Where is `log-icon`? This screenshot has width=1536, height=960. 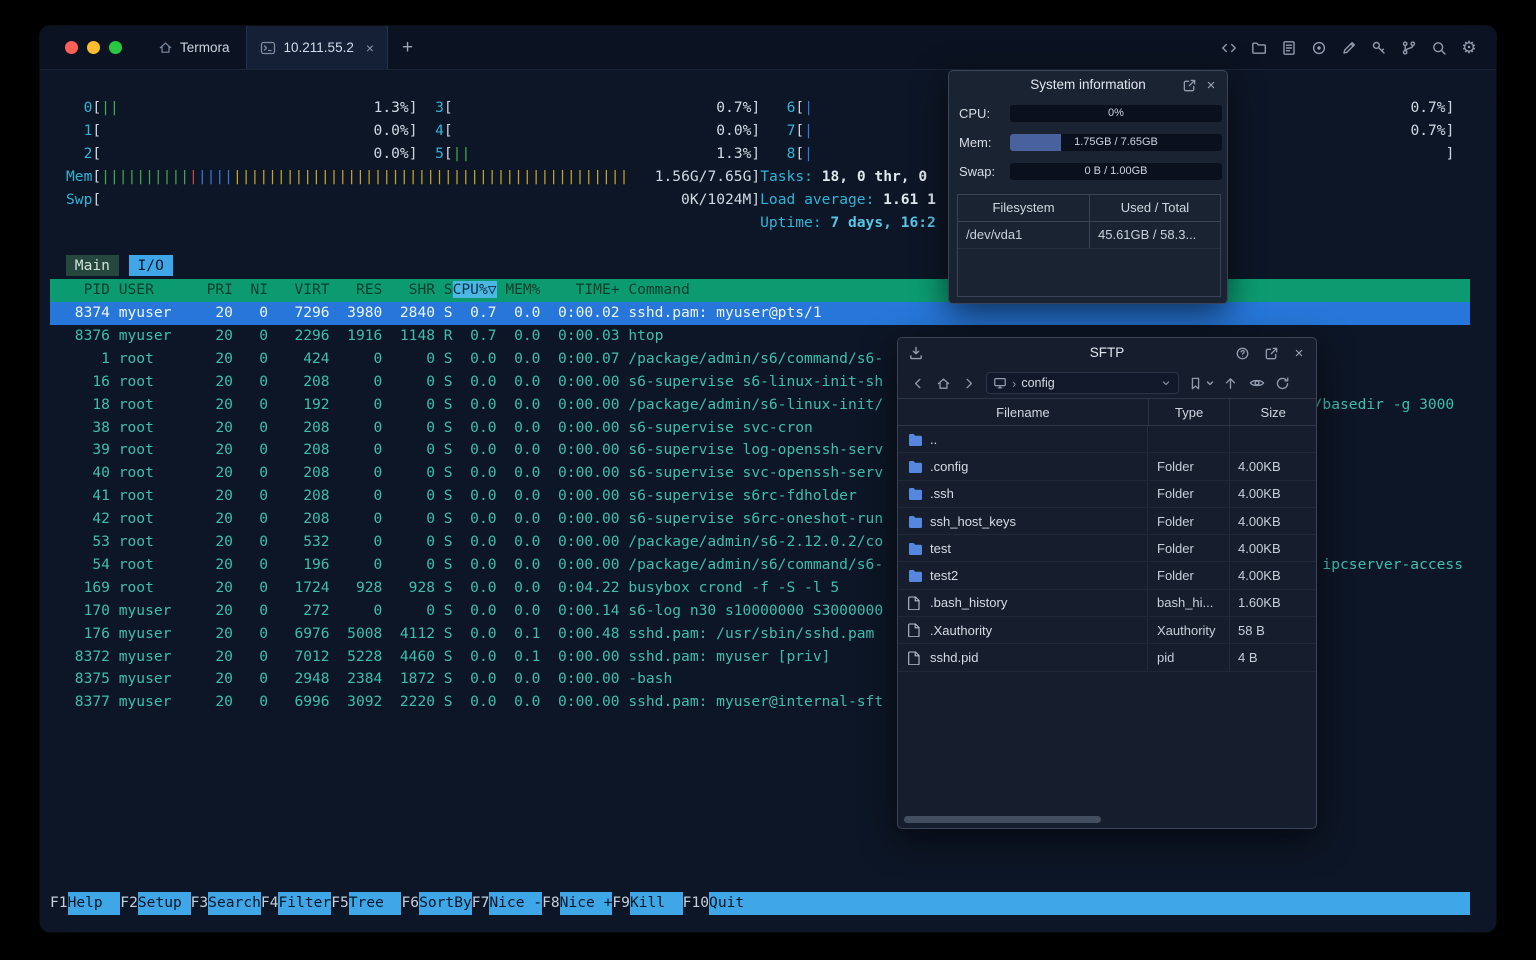
log-icon is located at coordinates (1289, 48).